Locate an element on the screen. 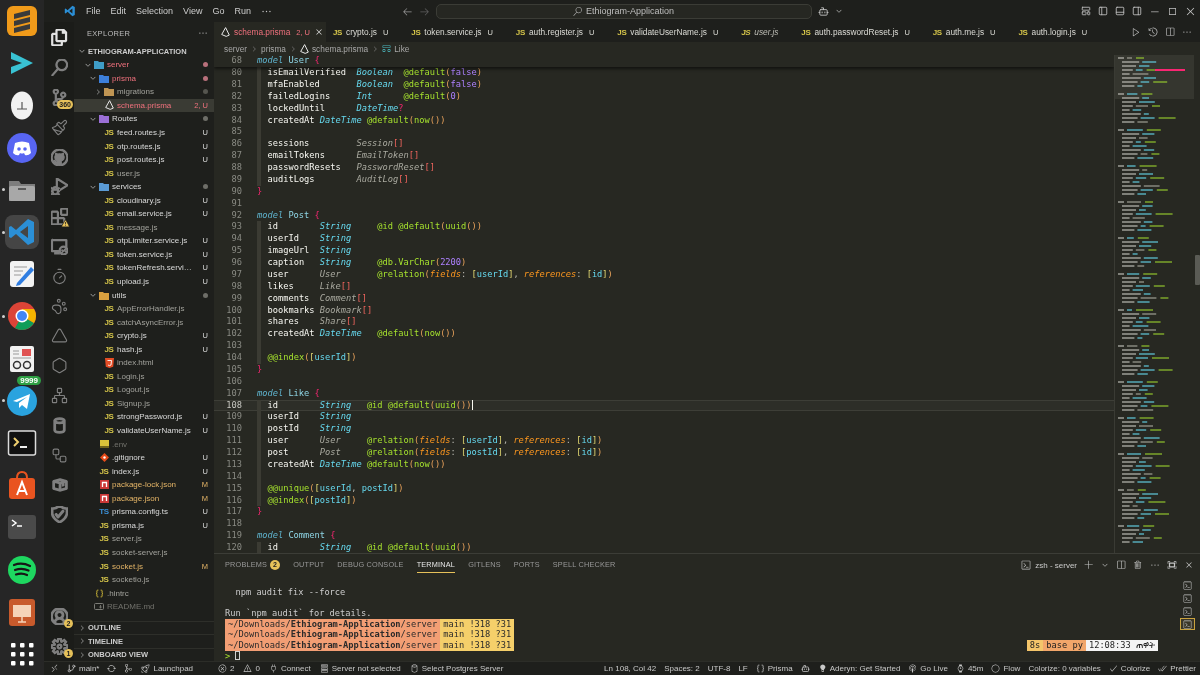 Image resolution: width=1200 pixels, height=675 pixels. tree-item: JS user.js is located at coordinates (144, 173).